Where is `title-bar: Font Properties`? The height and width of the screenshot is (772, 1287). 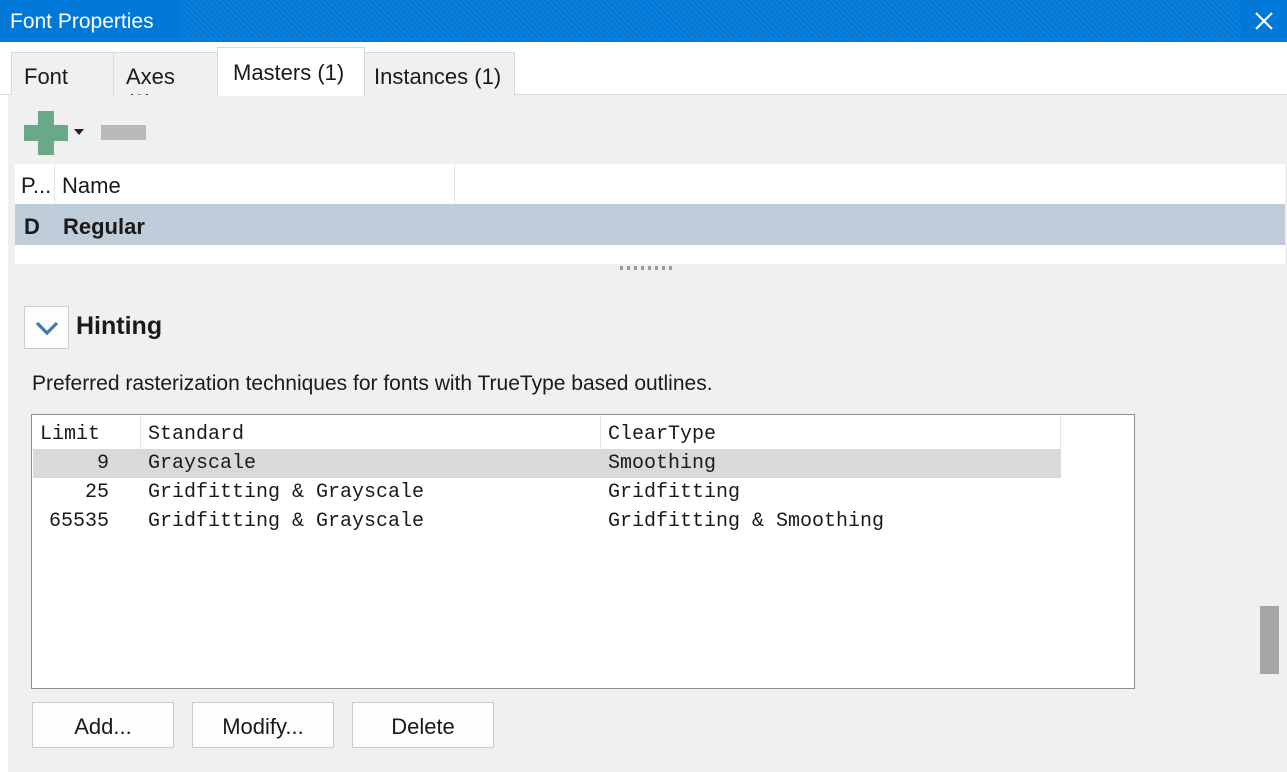
title-bar: Font Properties is located at coordinates (643, 21).